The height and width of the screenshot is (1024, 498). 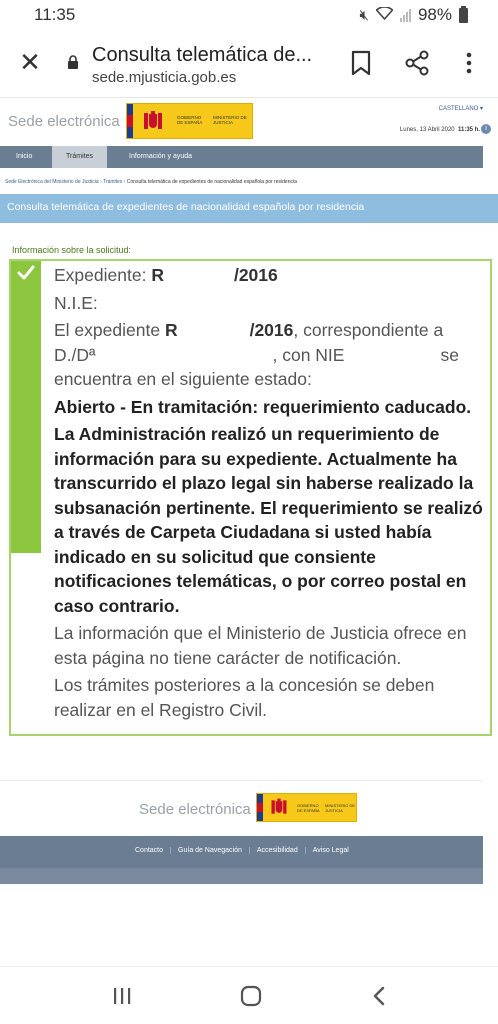 What do you see at coordinates (55, 14) in the screenshot?
I see `status-time: 11:35` at bounding box center [55, 14].